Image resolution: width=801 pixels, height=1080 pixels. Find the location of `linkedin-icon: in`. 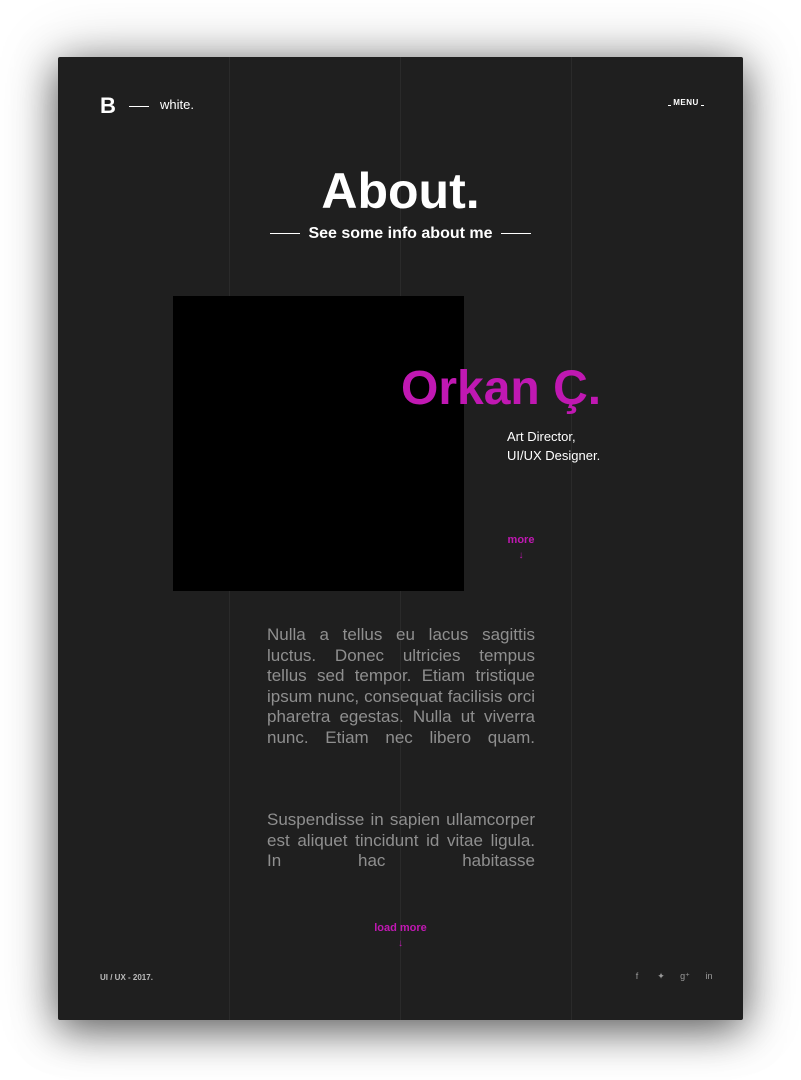

linkedin-icon: in is located at coordinates (709, 976).